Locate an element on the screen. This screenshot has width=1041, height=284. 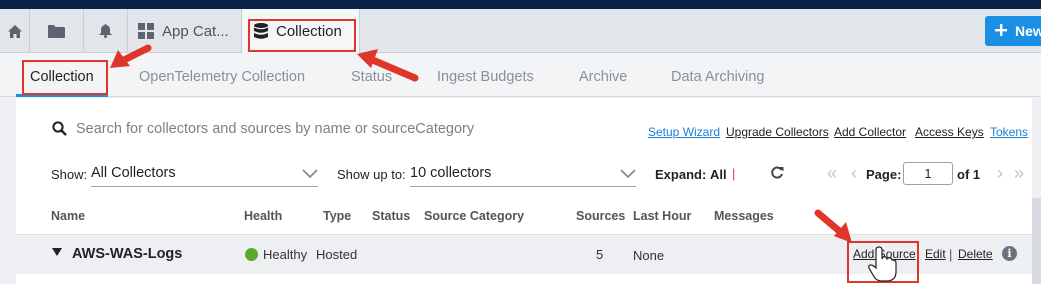
collector-sources-count: 5 is located at coordinates (600, 254).